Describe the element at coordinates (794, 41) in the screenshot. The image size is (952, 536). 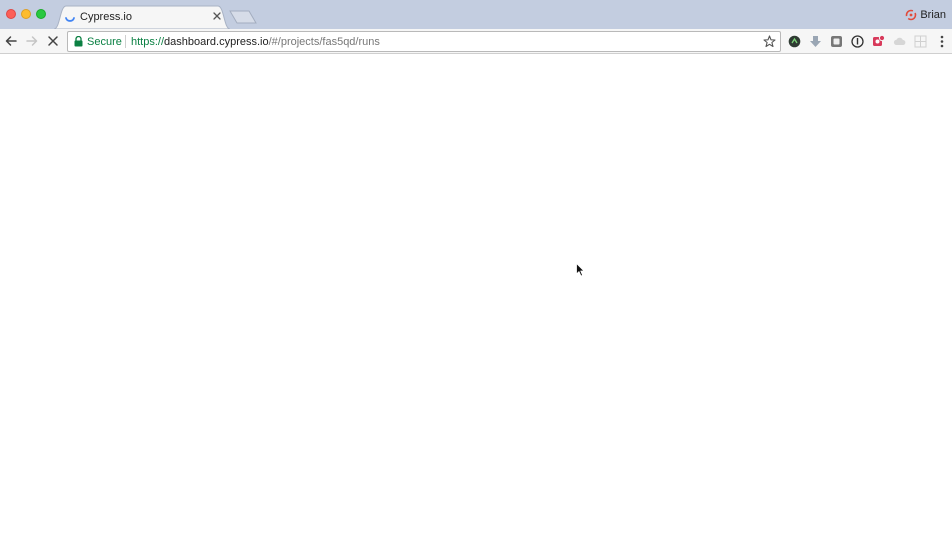
I see `circle-dark-extension-icon` at that location.